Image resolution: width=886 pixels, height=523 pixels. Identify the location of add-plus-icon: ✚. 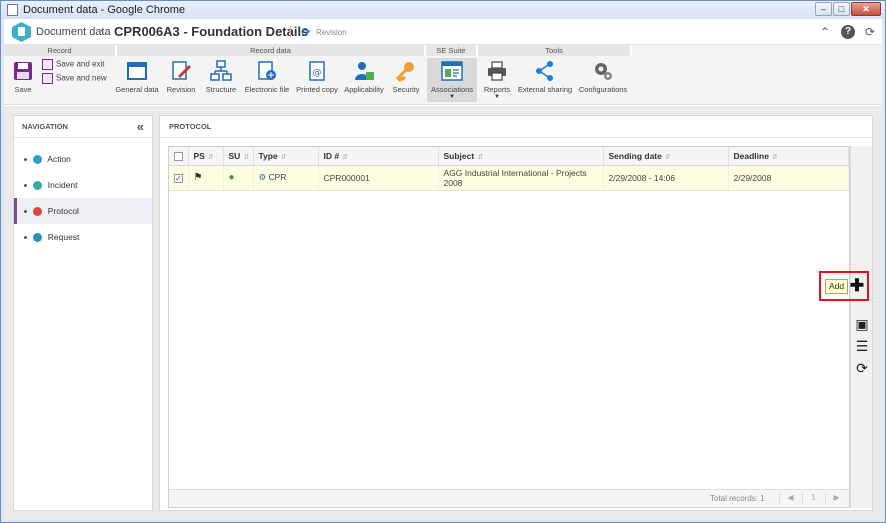
(857, 285).